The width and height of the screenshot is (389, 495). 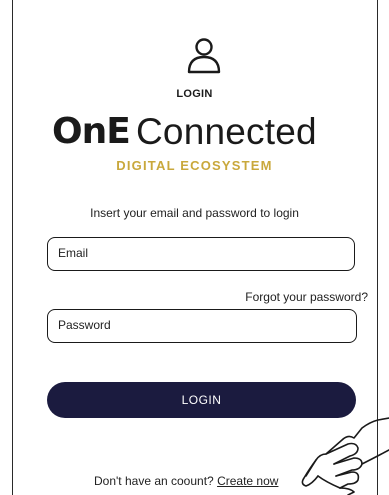 What do you see at coordinates (306, 297) in the screenshot?
I see `forgot-password-link: Forgot your password?` at bounding box center [306, 297].